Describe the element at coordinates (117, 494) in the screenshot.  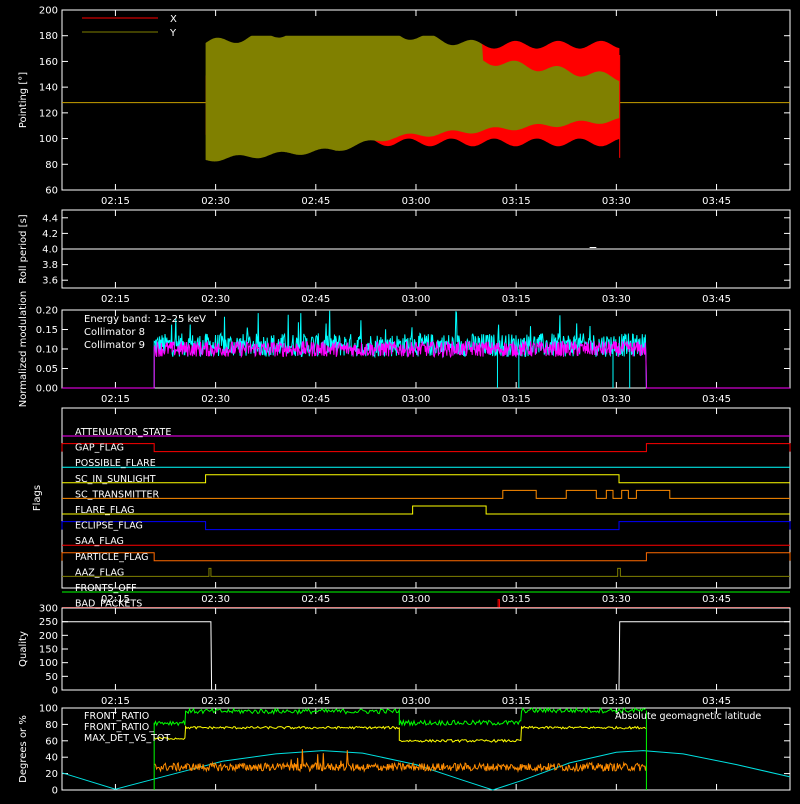
I see `flag-label-sc-transmitter: SC_TRANSMITTER` at that location.